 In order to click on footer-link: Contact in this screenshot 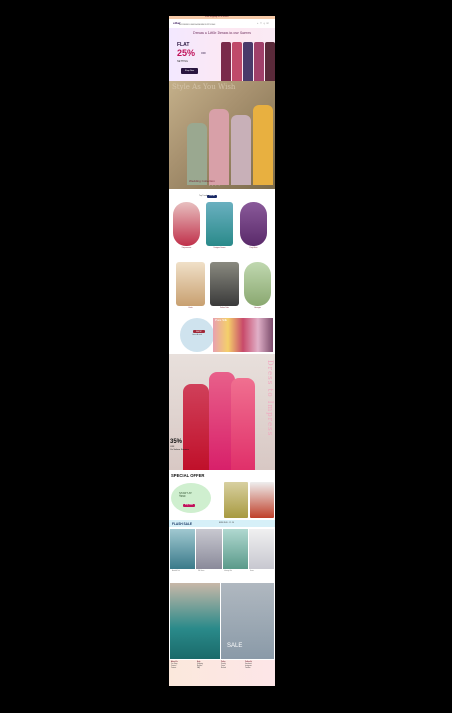, I will do `click(173, 668)`.